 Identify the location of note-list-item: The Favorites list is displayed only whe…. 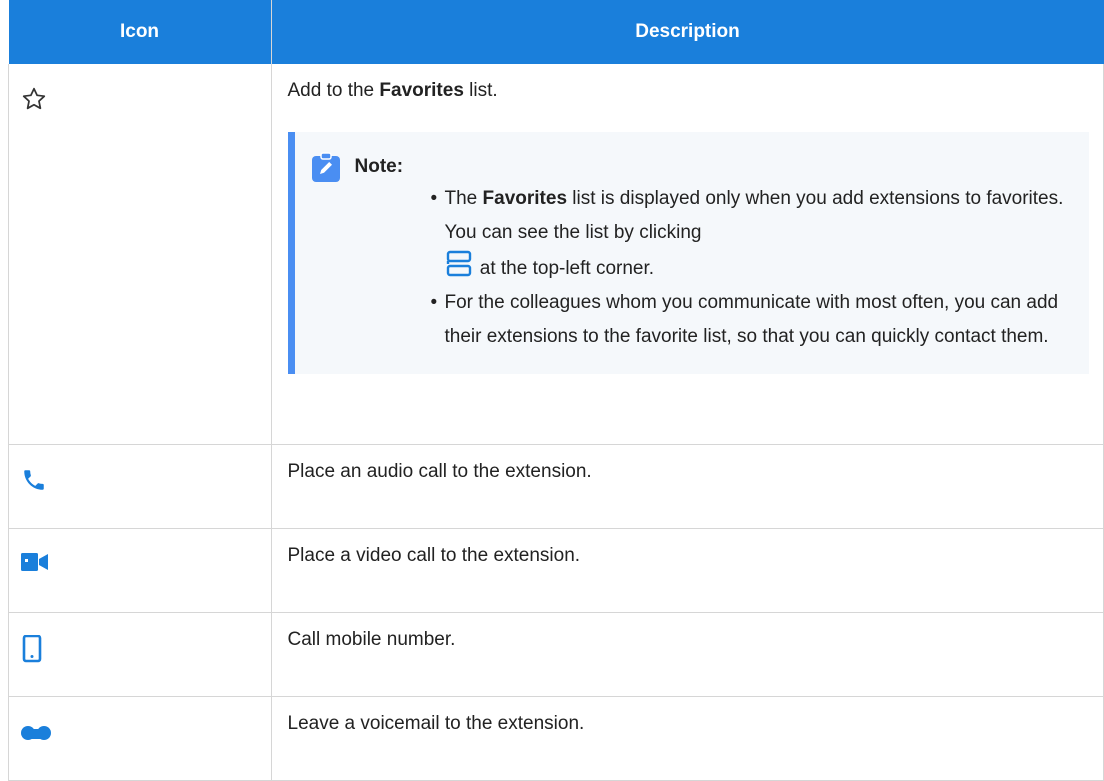
(748, 234).